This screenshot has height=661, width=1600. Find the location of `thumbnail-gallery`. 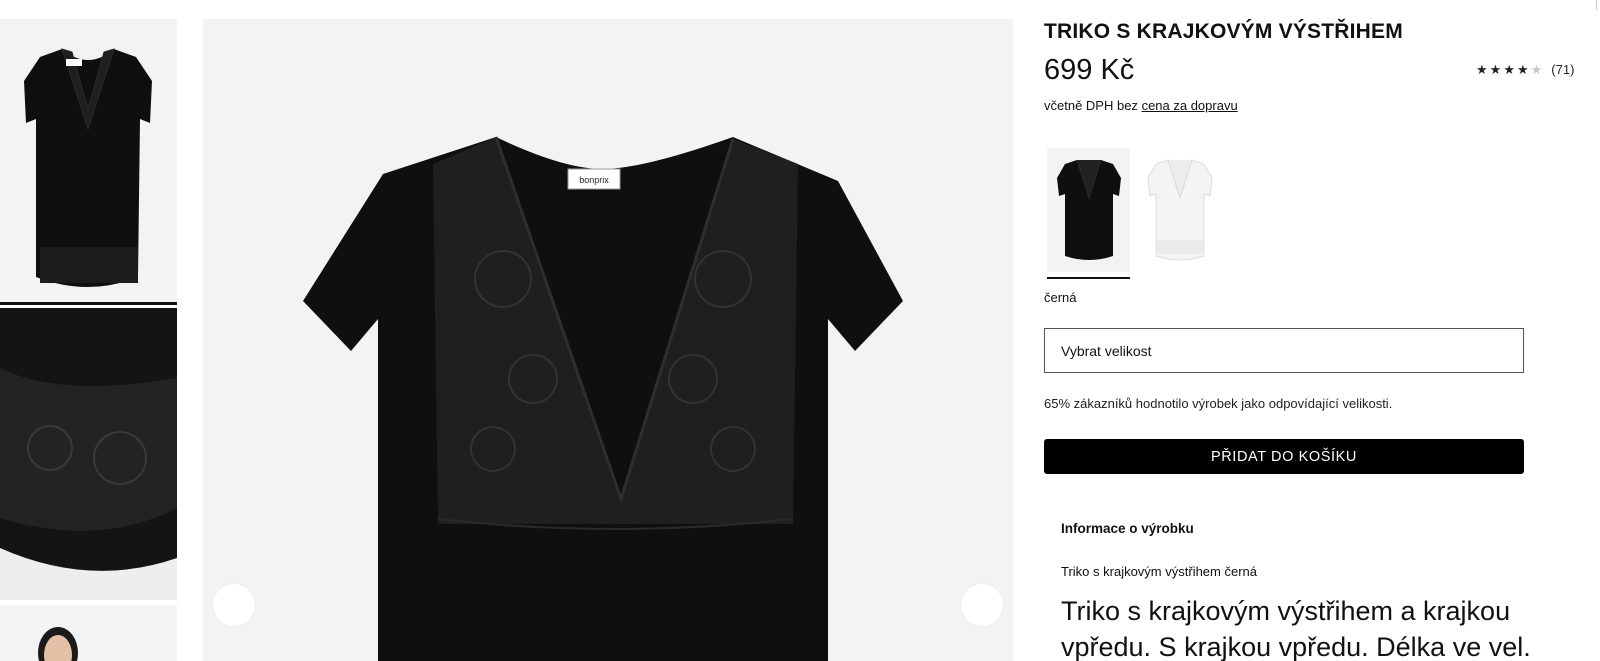

thumbnail-gallery is located at coordinates (88, 340).